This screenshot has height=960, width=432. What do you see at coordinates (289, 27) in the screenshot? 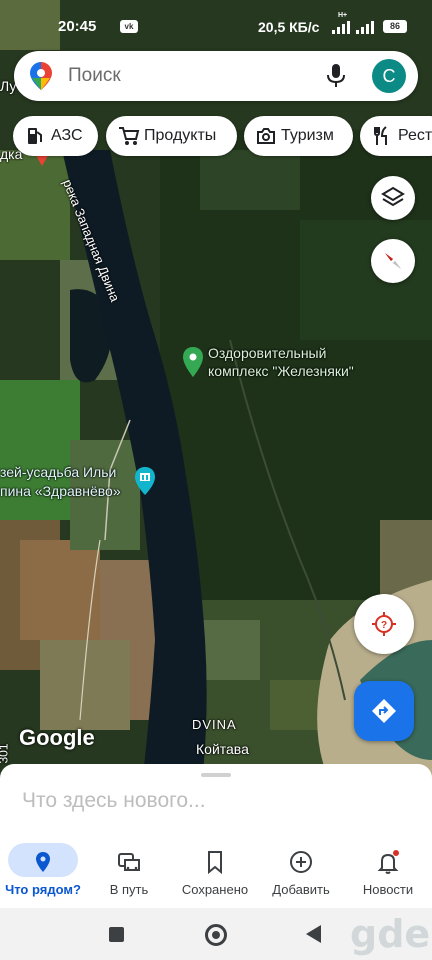
I see `network-speed: 20,5 КБ/с` at bounding box center [289, 27].